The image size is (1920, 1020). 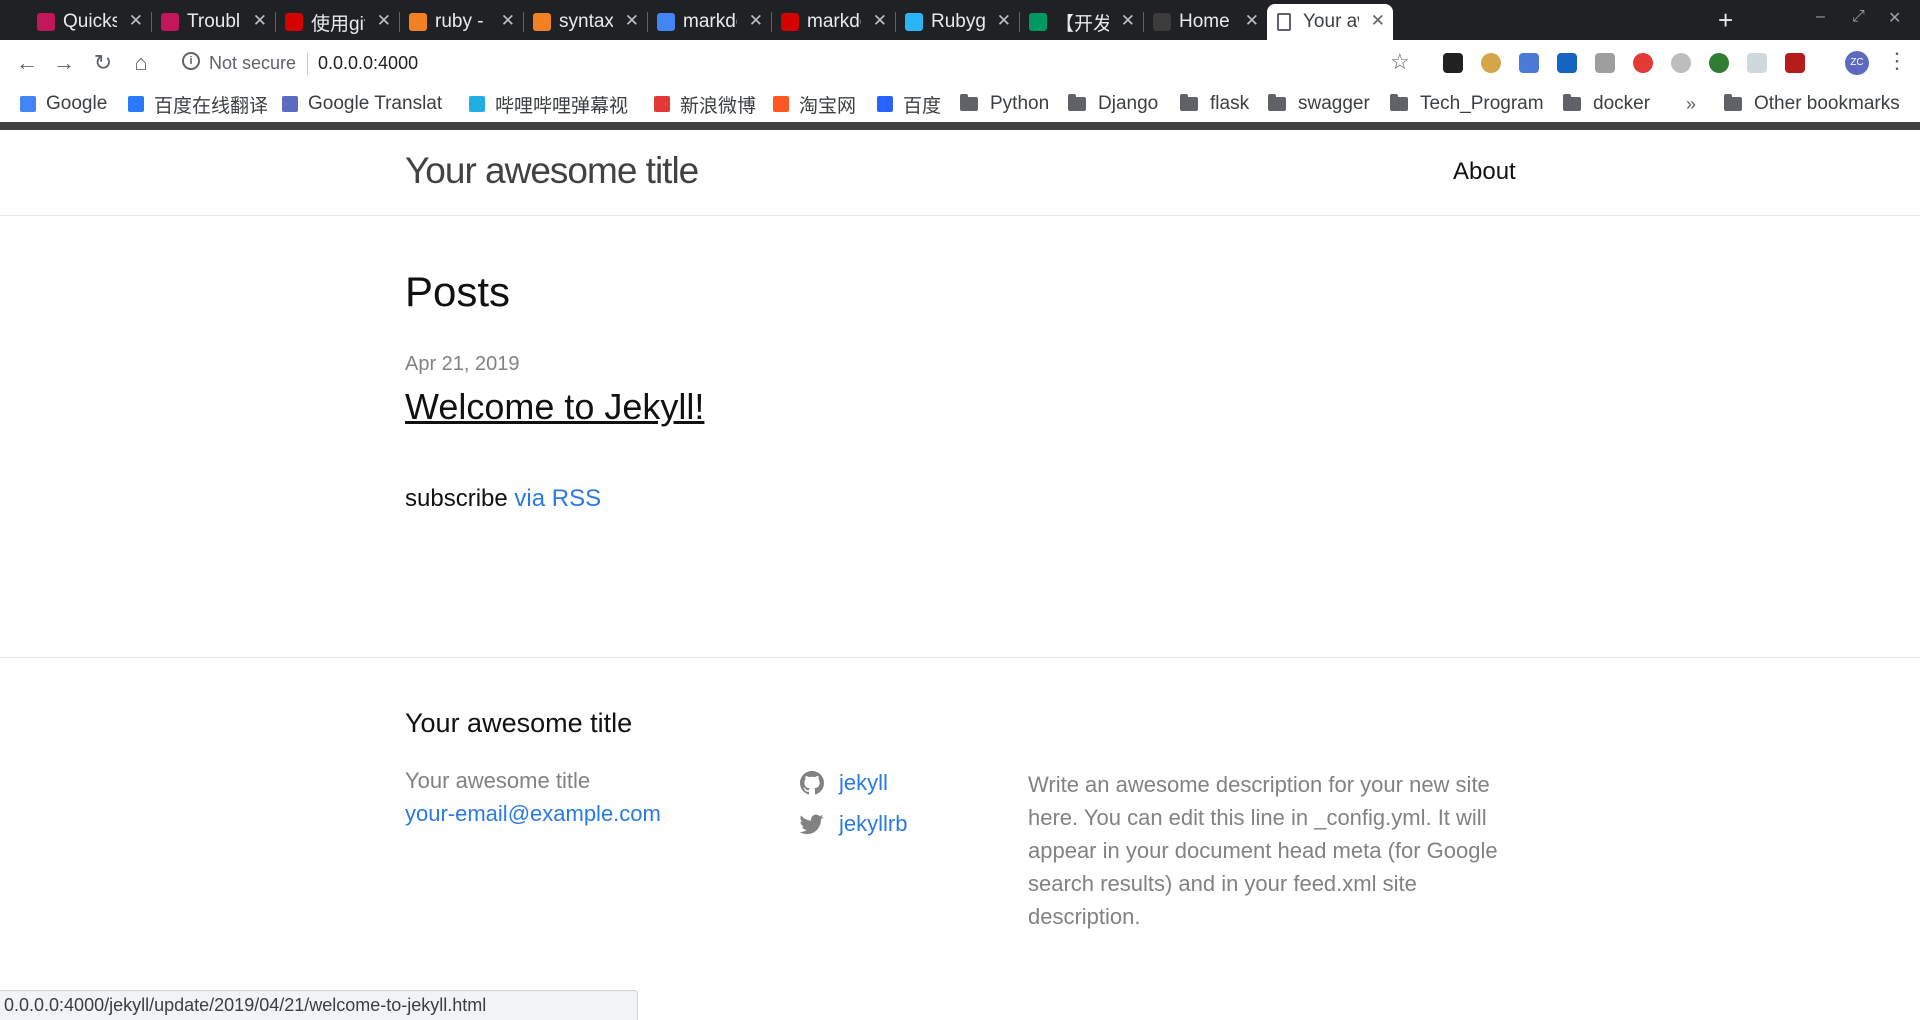 I want to click on url-divider, so click(x=307, y=64).